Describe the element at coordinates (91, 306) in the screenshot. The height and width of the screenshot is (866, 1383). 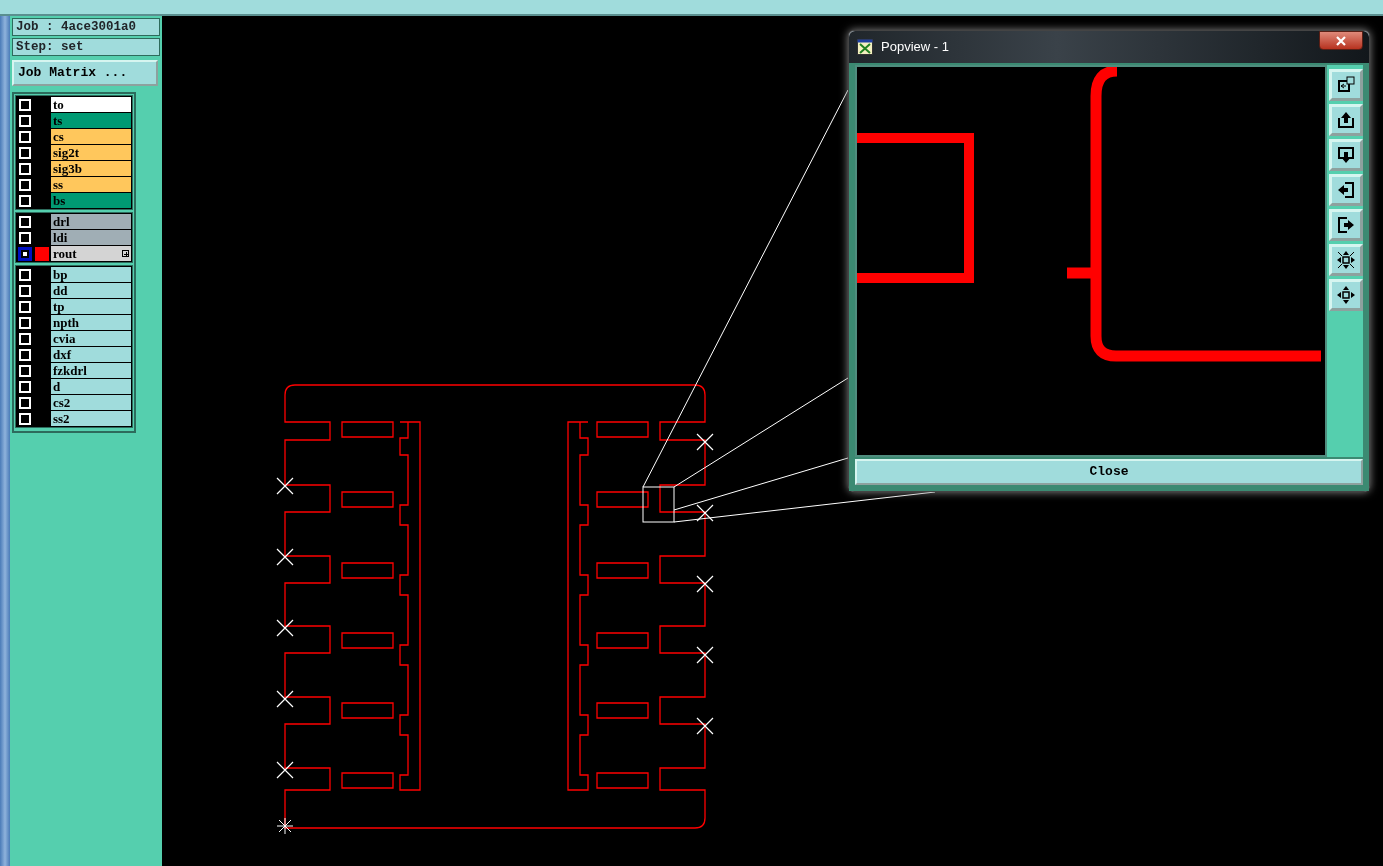
I see `layer-name: tp` at that location.